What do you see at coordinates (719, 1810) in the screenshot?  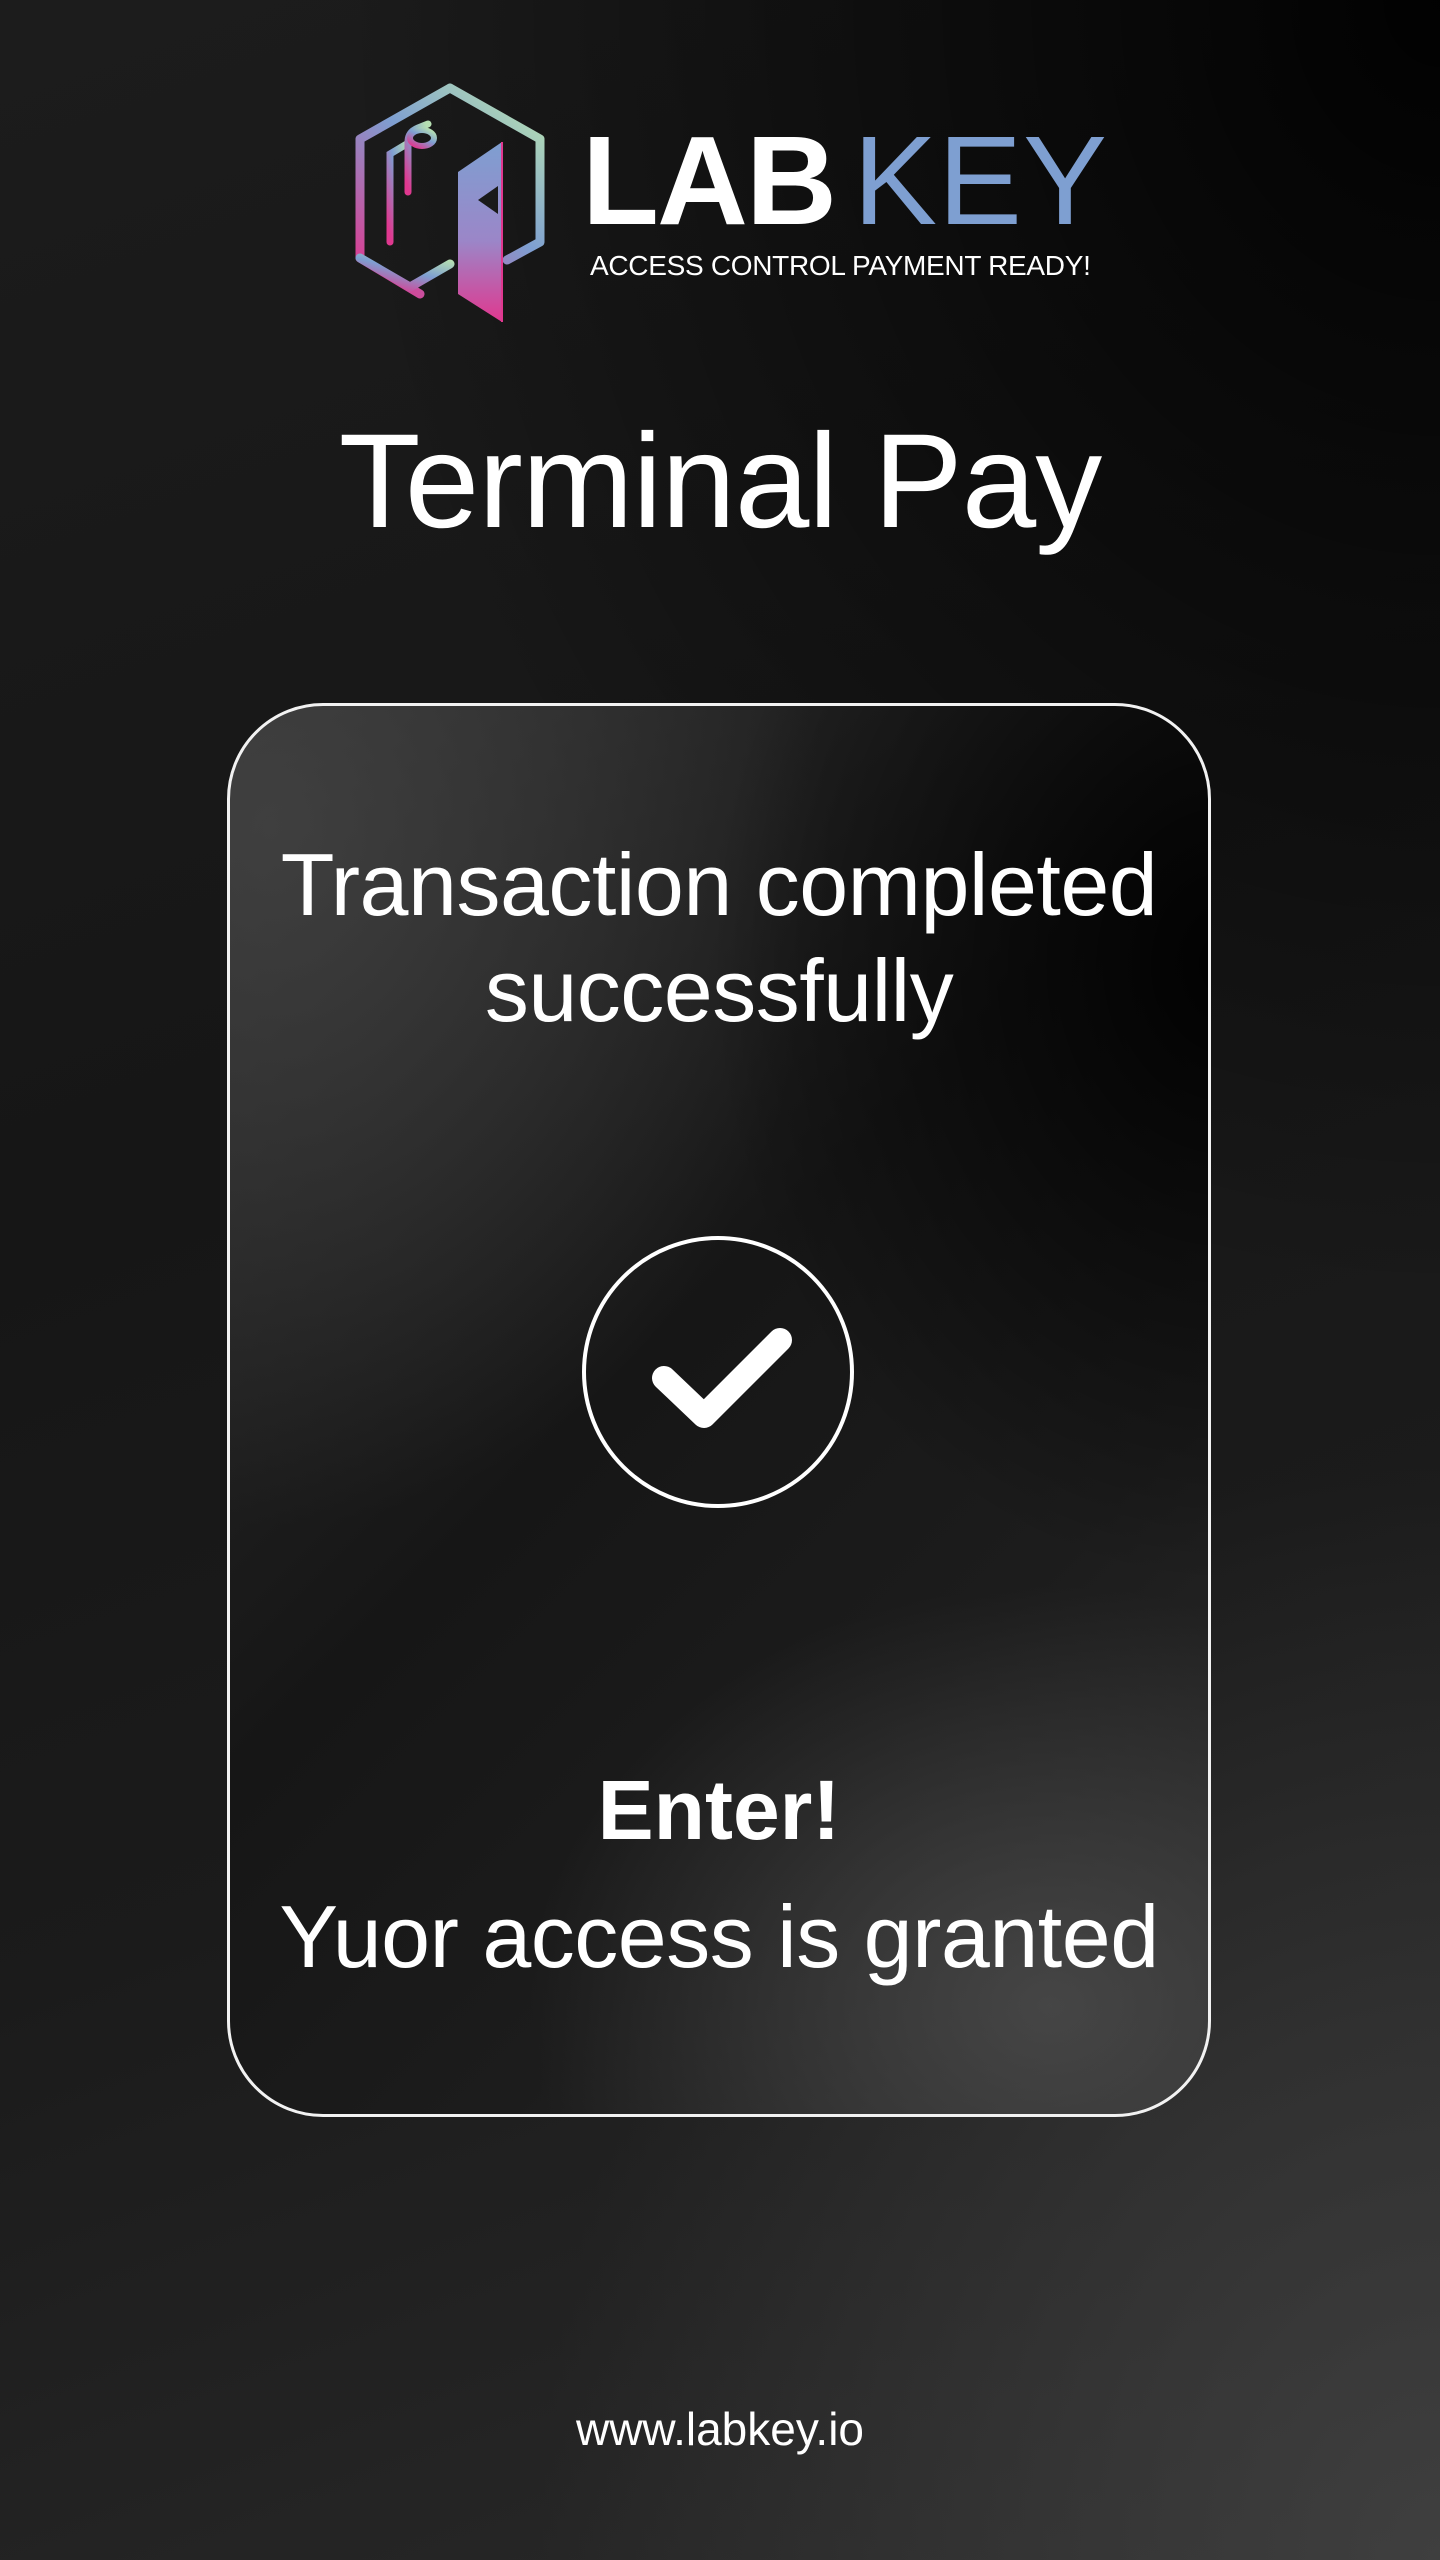 I see `enter-label: Enter!` at bounding box center [719, 1810].